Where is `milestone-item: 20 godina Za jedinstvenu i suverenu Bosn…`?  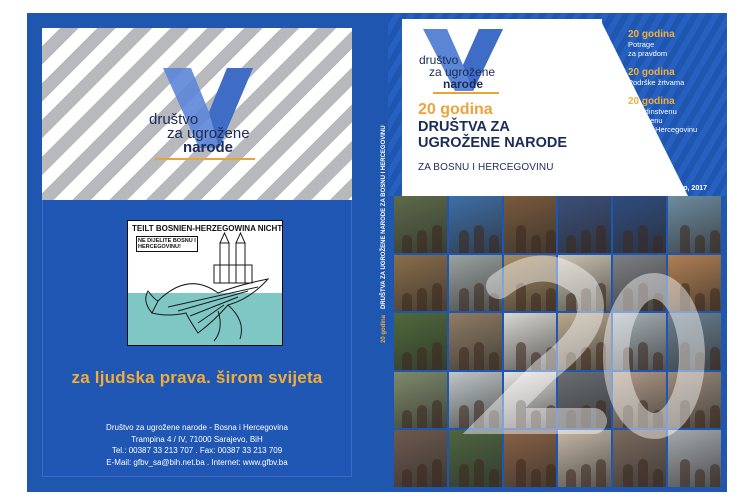
milestone-item: 20 godina Za jedinstvenu i suverenu Bosn… is located at coordinates (675, 115).